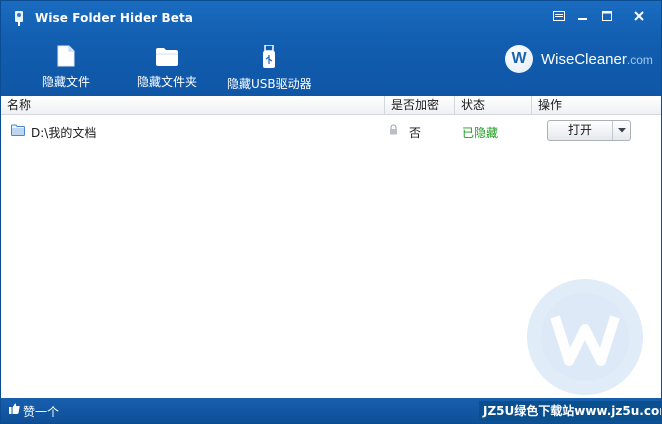 This screenshot has height=424, width=662. I want to click on hide-file-button: 隐藏文件, so click(66, 68).